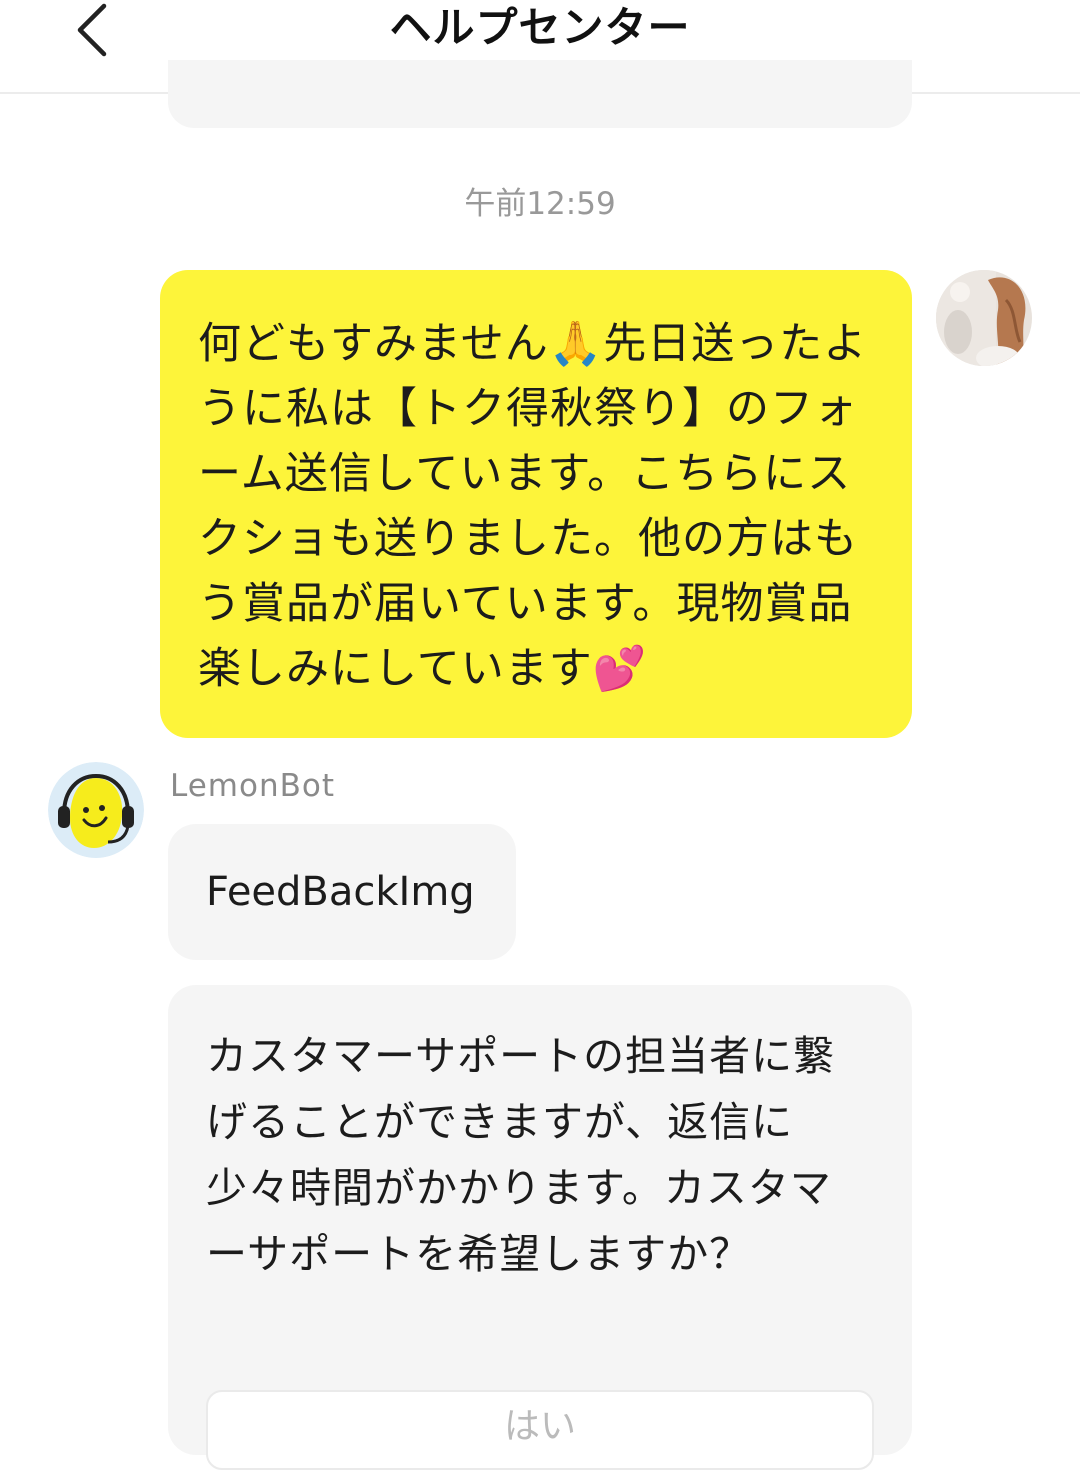  What do you see at coordinates (540, 94) in the screenshot?
I see `previous-message-bubble` at bounding box center [540, 94].